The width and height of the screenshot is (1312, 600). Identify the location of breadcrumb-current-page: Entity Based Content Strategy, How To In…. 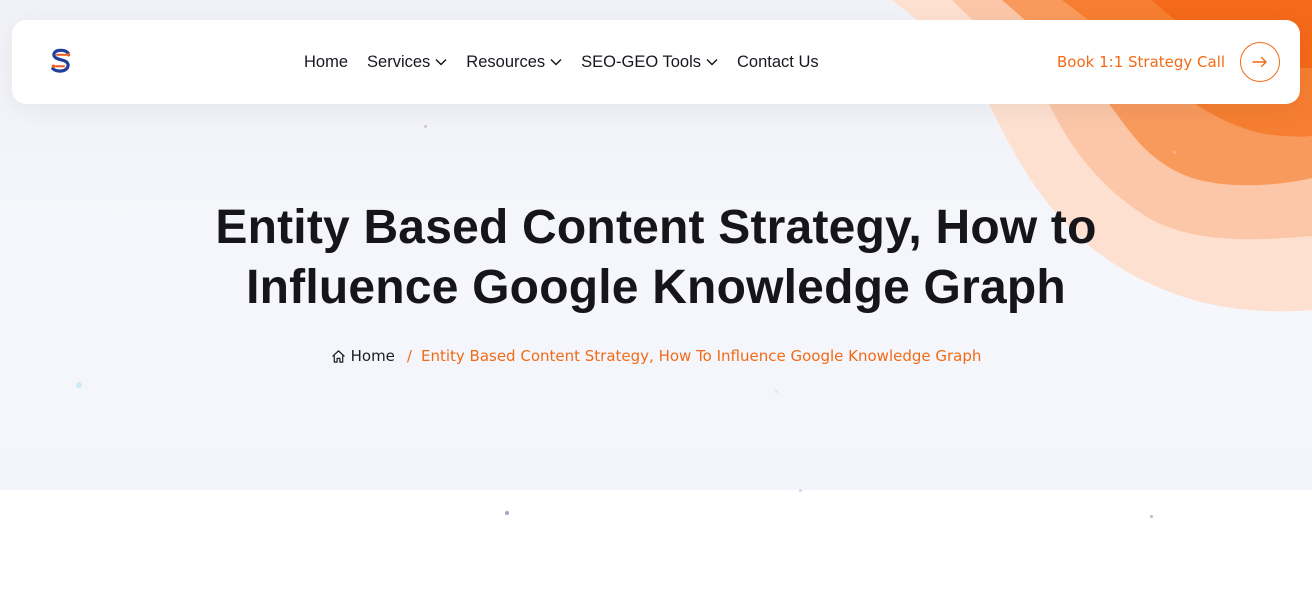
(701, 356).